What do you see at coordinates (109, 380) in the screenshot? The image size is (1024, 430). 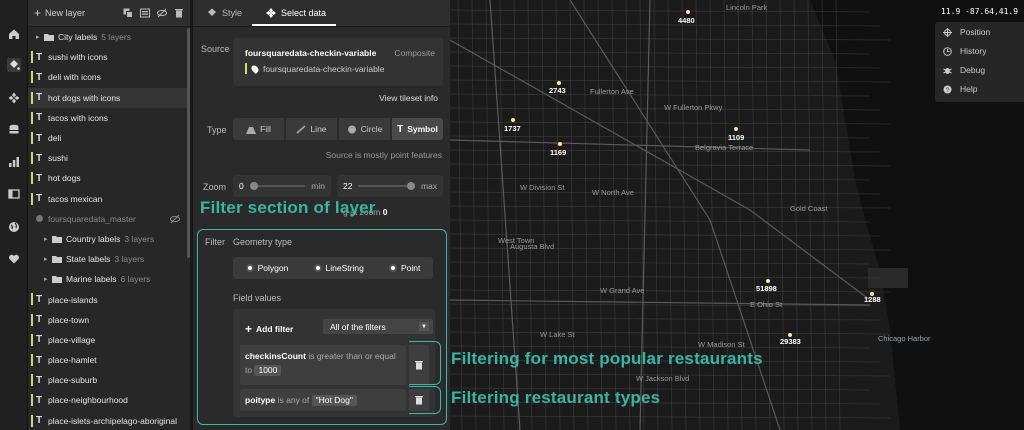 I see `layer-row: Tplace-suburb` at bounding box center [109, 380].